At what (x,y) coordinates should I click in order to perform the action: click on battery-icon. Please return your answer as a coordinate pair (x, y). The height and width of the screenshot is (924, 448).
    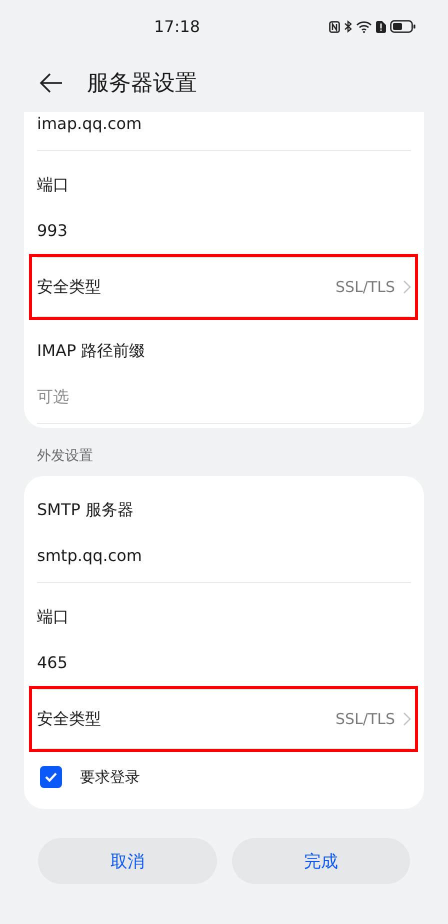
    Looking at the image, I should click on (403, 26).